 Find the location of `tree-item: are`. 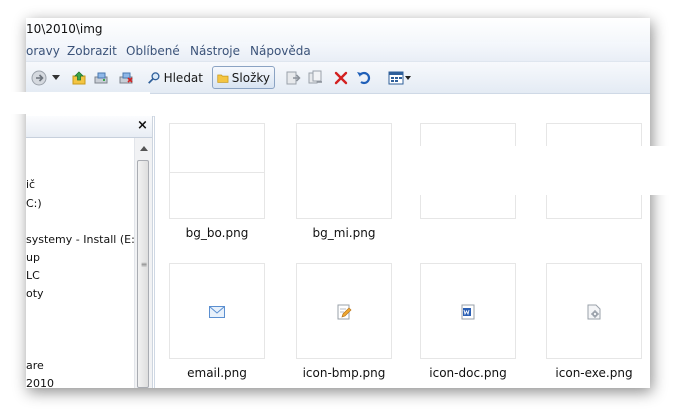

tree-item: are is located at coordinates (35, 365).